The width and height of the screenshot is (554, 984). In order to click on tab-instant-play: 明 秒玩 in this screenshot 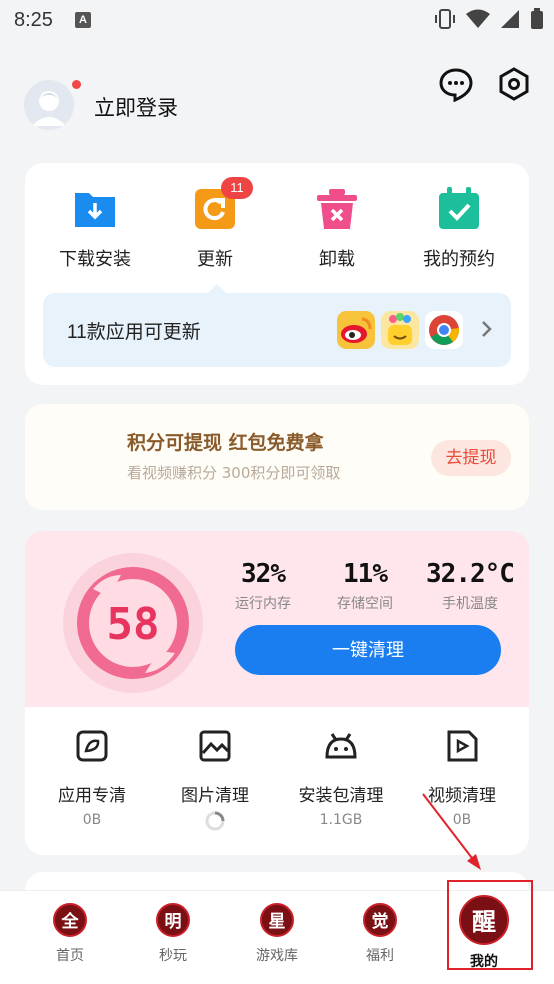, I will do `click(173, 934)`.